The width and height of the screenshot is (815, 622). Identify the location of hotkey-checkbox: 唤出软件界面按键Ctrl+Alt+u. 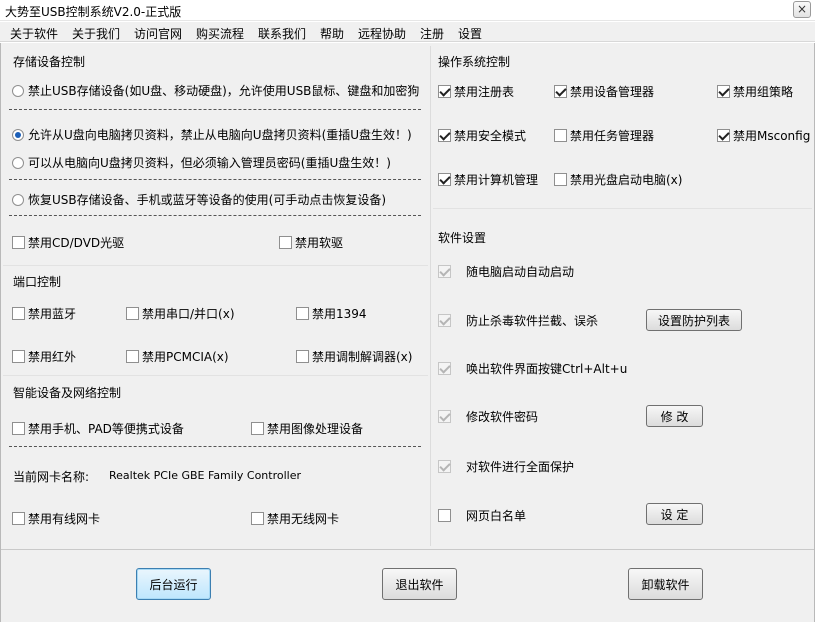
(532, 368).